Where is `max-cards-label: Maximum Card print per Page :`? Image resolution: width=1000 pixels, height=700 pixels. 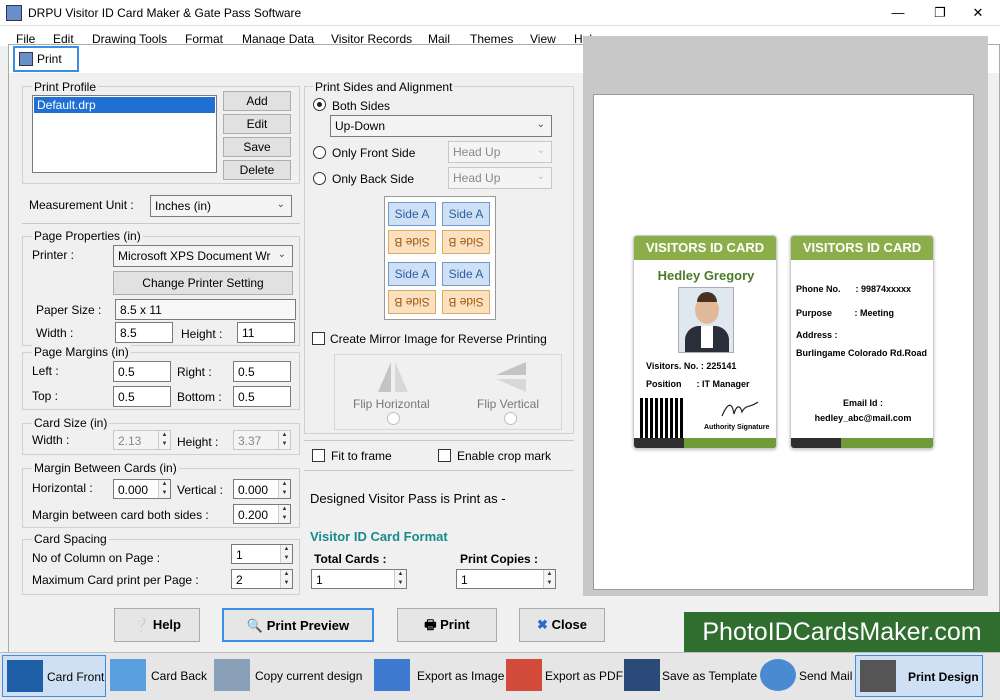 max-cards-label: Maximum Card print per Page : is located at coordinates (115, 580).